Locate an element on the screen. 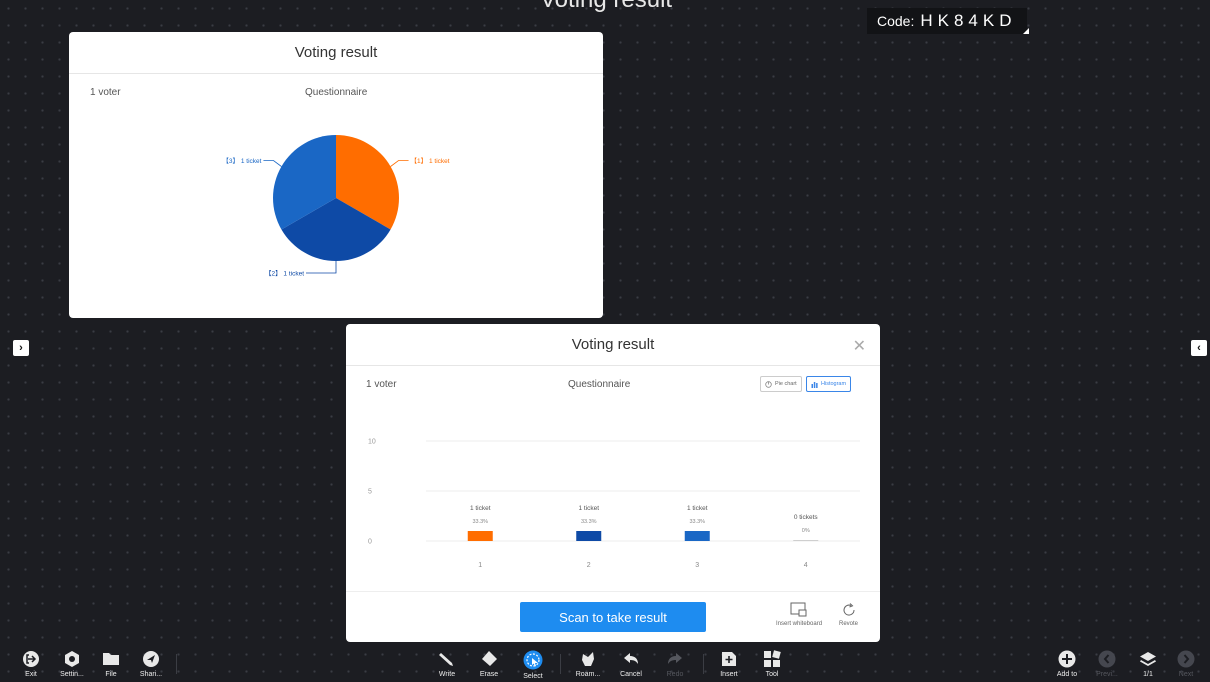 This screenshot has width=1210, height=682. insert-whiteboard-icon is located at coordinates (798, 609).